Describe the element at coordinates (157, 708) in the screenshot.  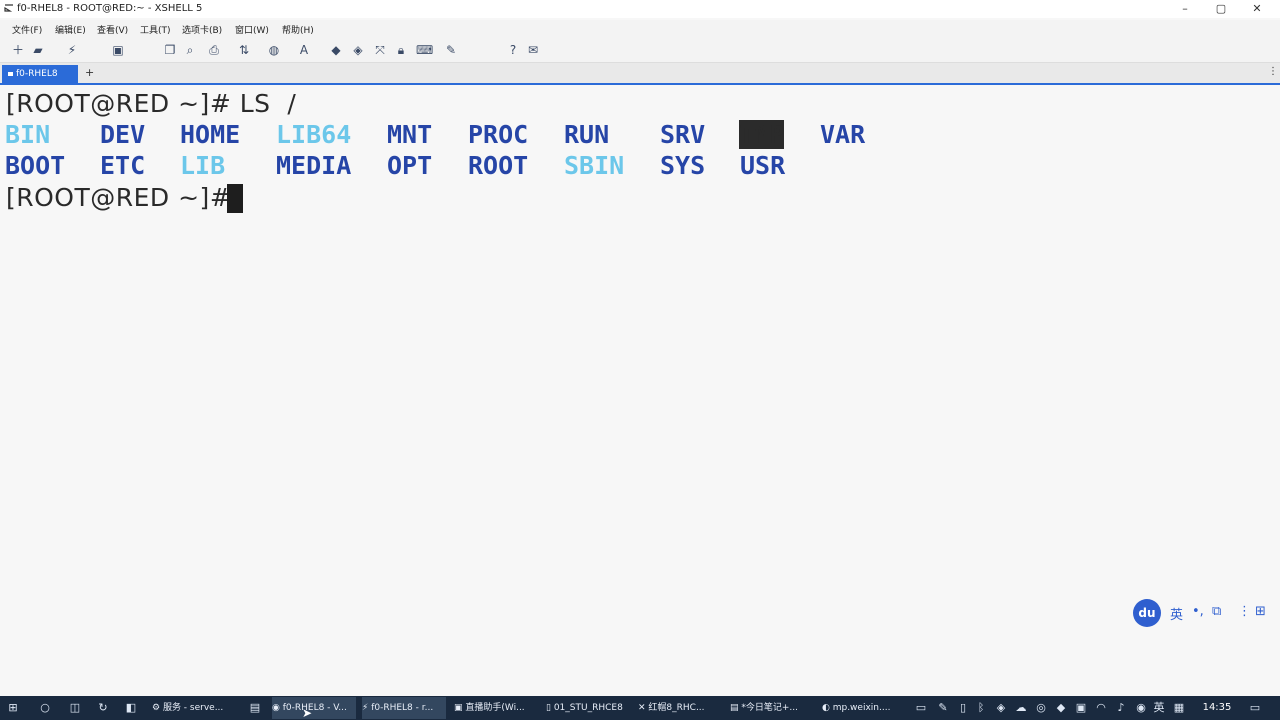
I see `gear-icon: ⚙` at that location.